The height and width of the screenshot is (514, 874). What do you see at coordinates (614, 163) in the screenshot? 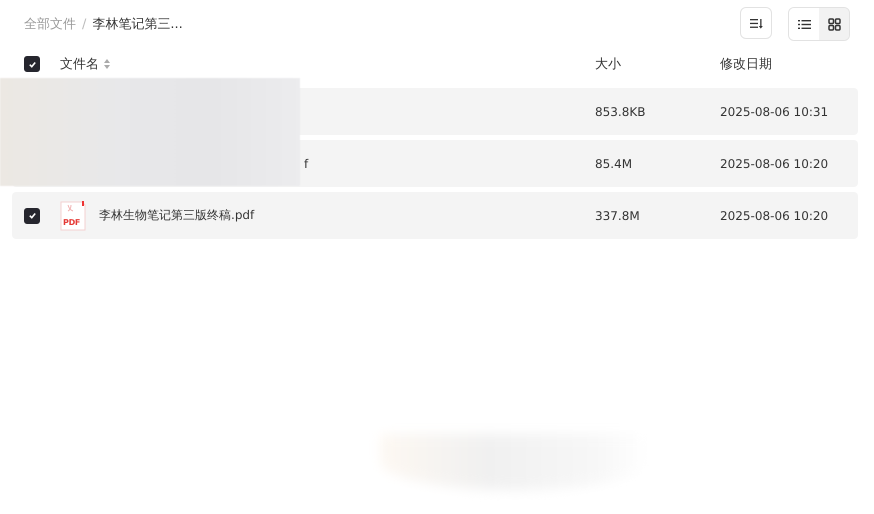
I see `file-size: 85.4M` at bounding box center [614, 163].